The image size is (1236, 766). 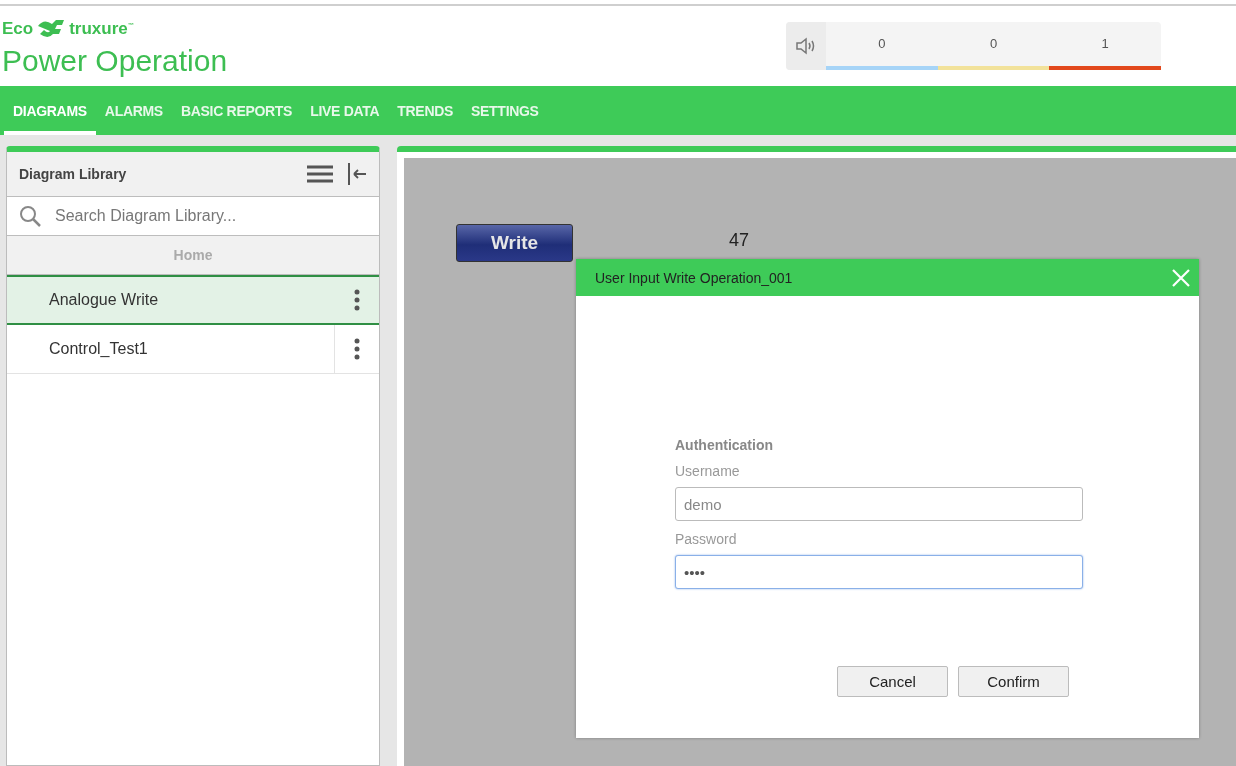 I want to click on panel-title: Diagram Library, so click(x=73, y=174).